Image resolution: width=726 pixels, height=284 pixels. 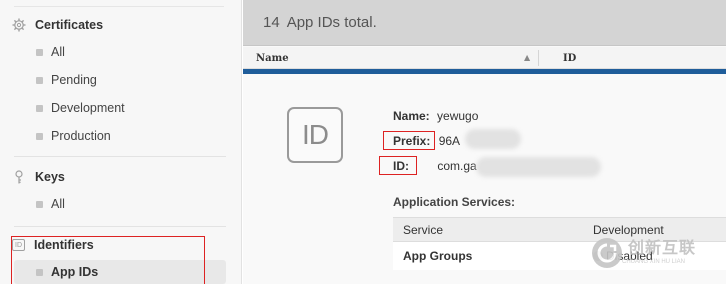 What do you see at coordinates (438, 256) in the screenshot?
I see `service-name: App Groups` at bounding box center [438, 256].